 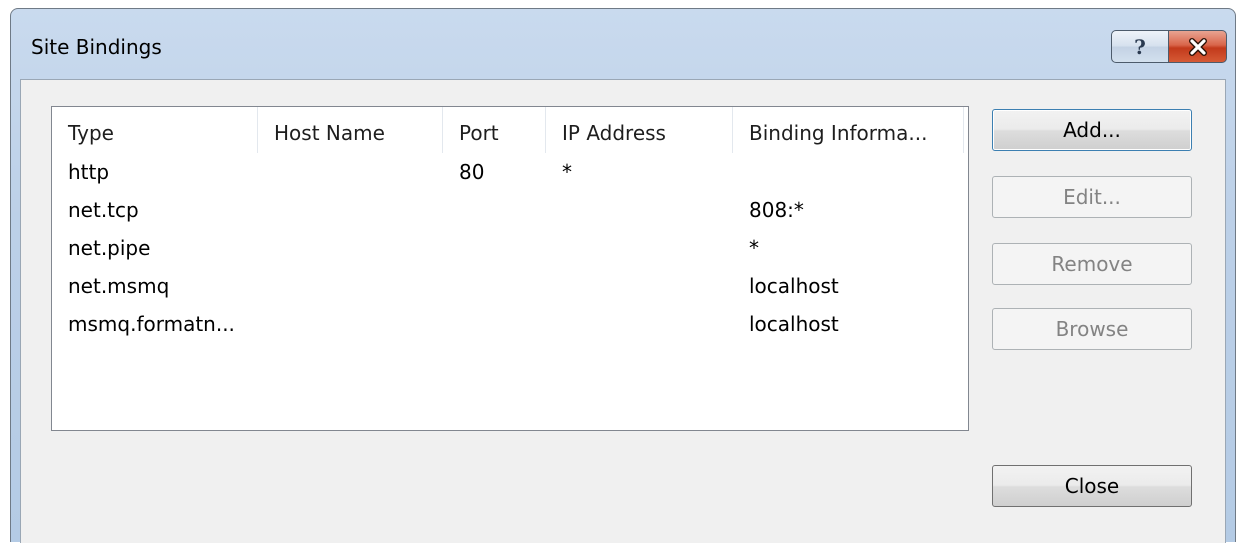 I want to click on cell-binding-information: *, so click(x=754, y=248).